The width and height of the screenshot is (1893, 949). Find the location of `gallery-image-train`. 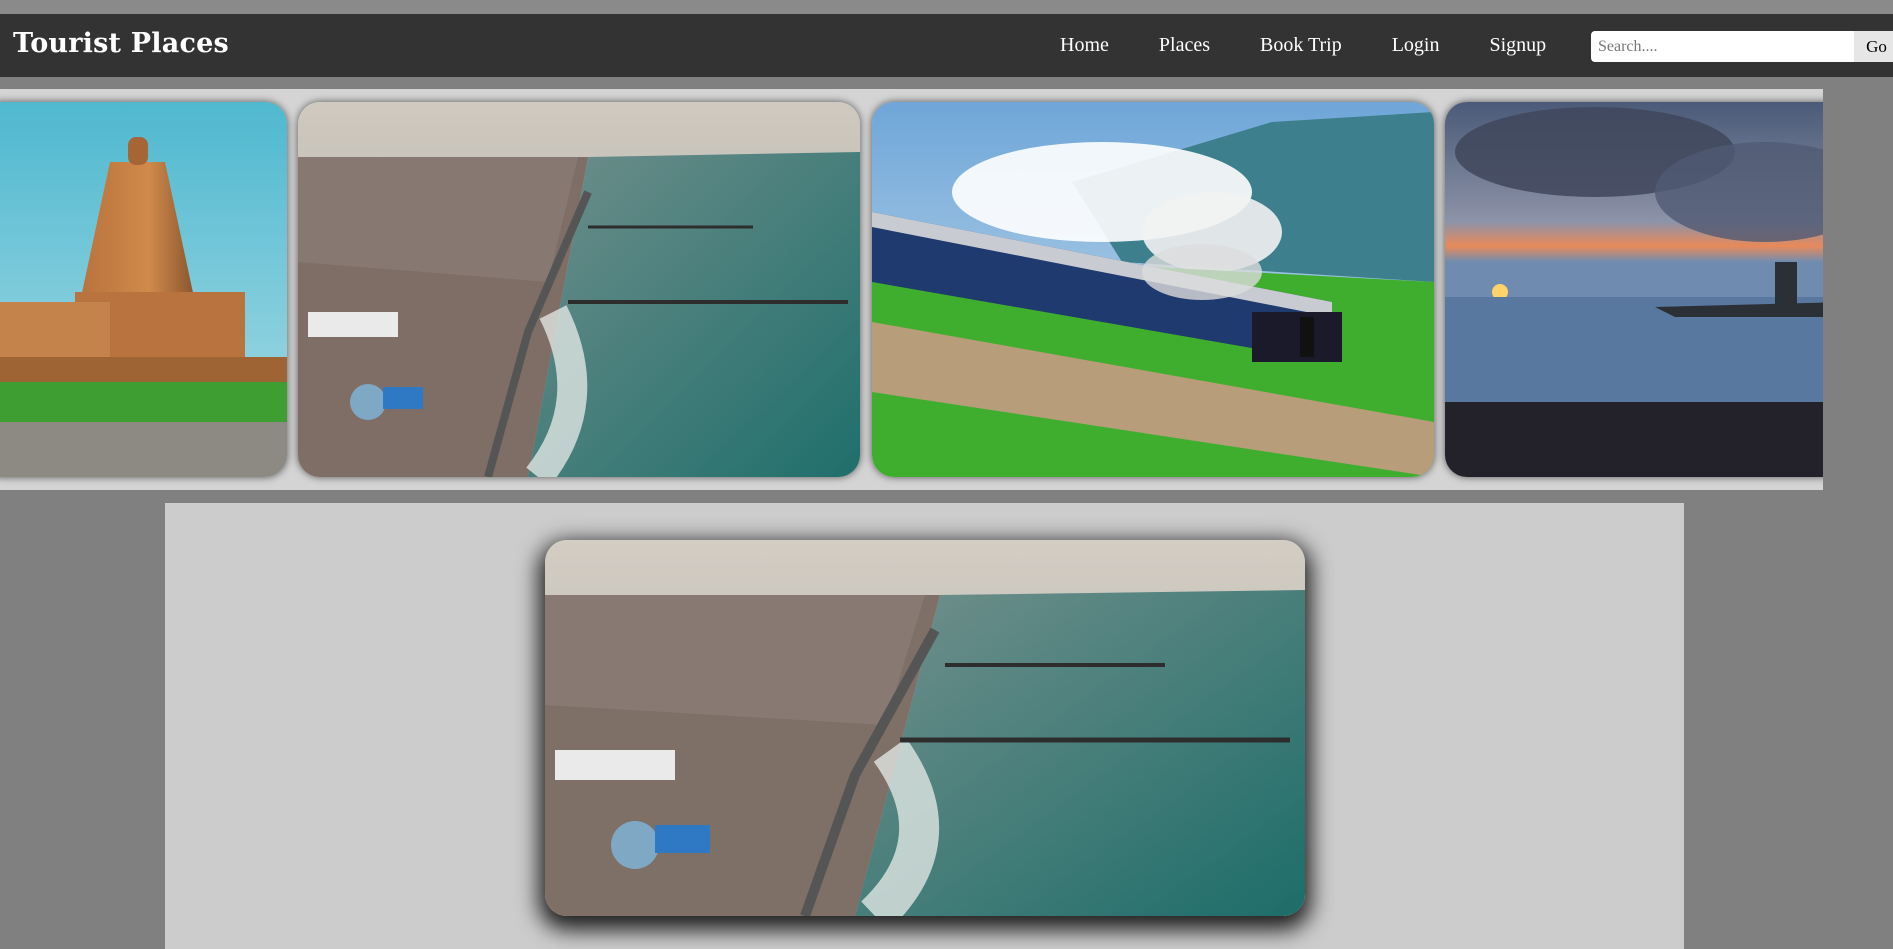

gallery-image-train is located at coordinates (1153, 289).